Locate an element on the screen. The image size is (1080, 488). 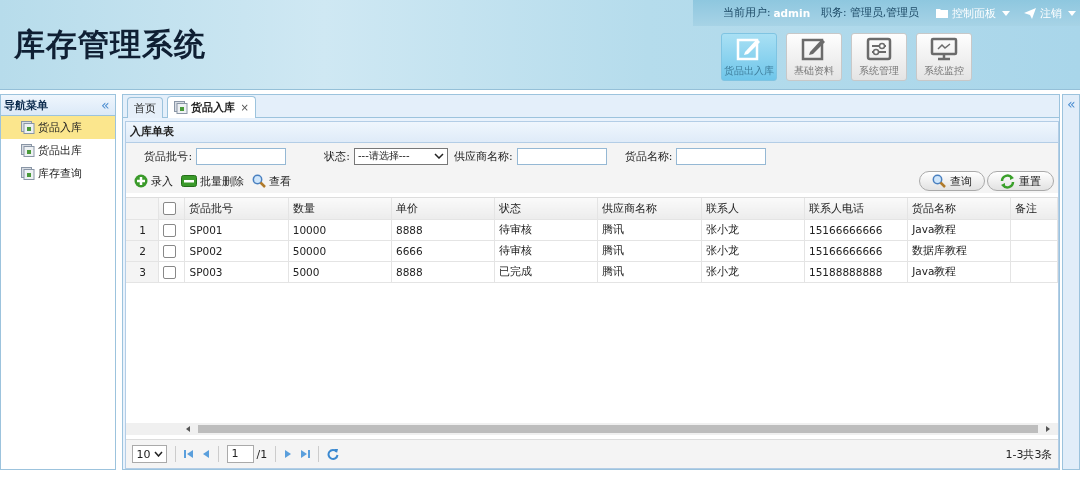
column-header: 状态 is located at coordinates (546, 209).